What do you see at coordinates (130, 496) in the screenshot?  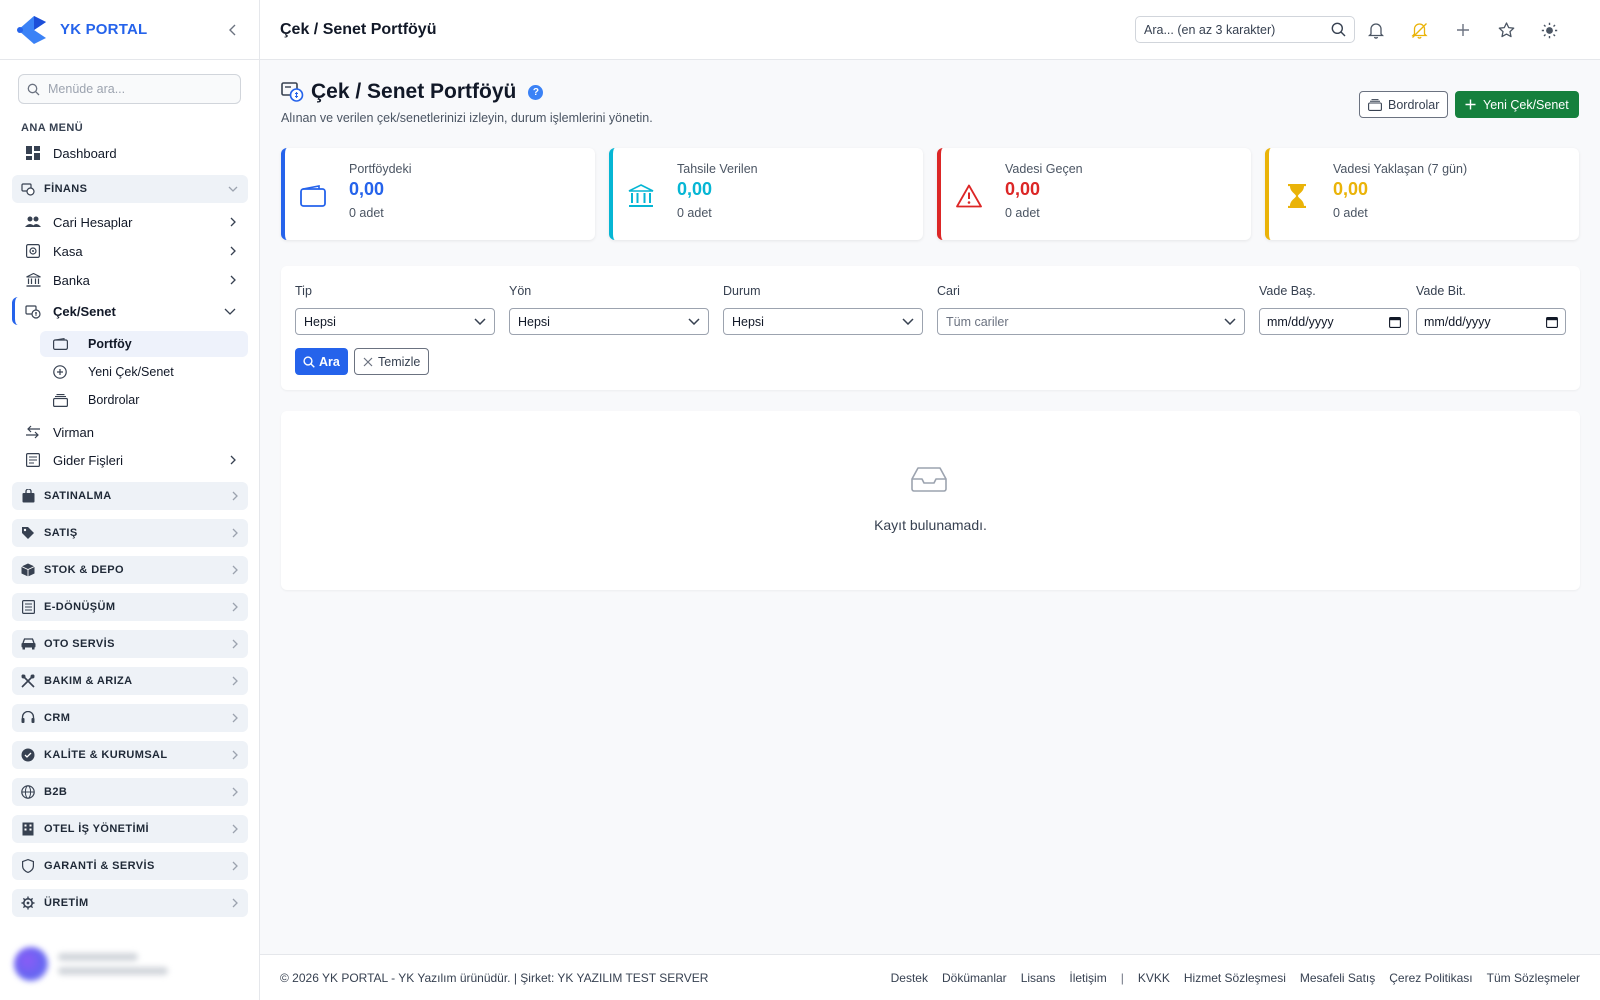 I see `sidebar-section-satinalma: SATINALMA` at bounding box center [130, 496].